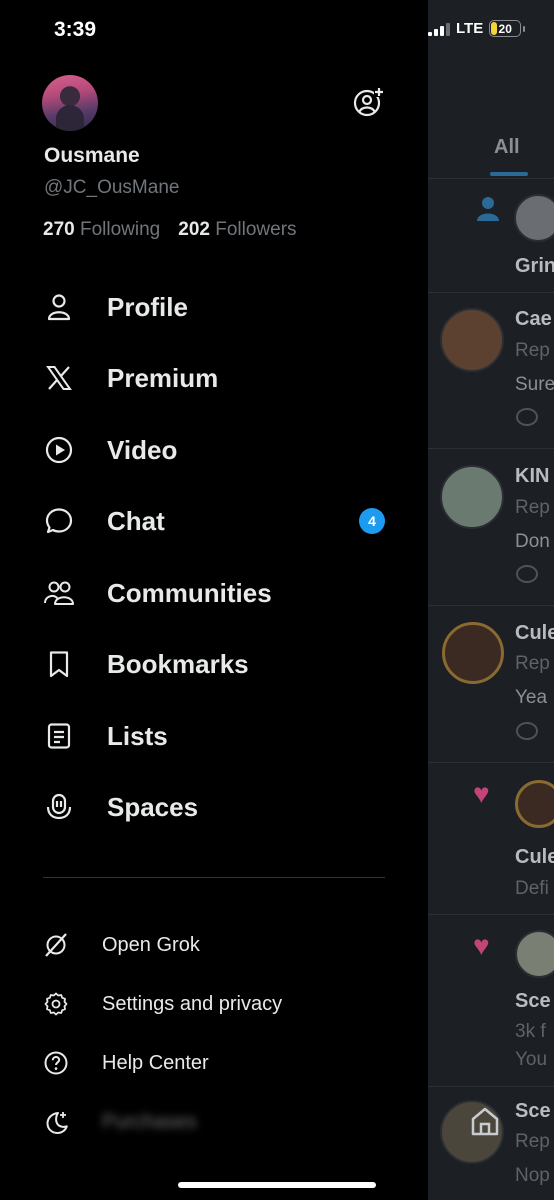 This screenshot has height=1200, width=554. What do you see at coordinates (256, 229) in the screenshot?
I see `followers-label: Followers` at bounding box center [256, 229].